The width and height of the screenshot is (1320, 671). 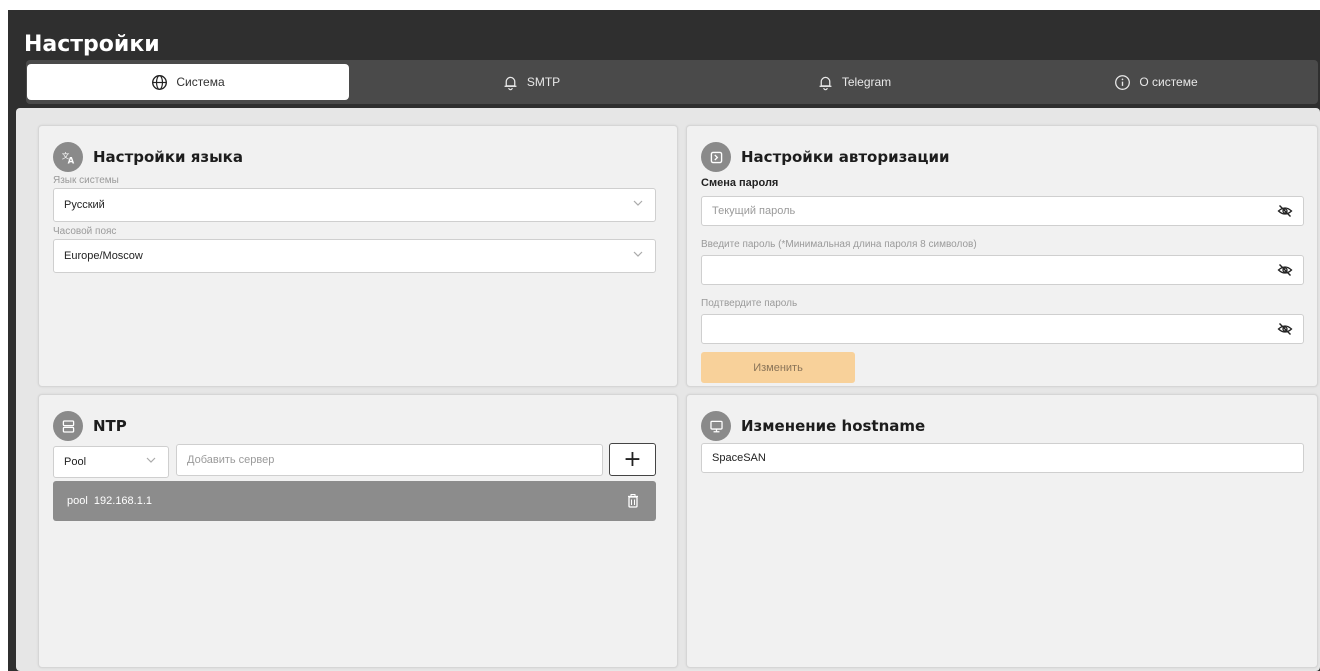 I want to click on new-password-field, so click(x=1002, y=270).